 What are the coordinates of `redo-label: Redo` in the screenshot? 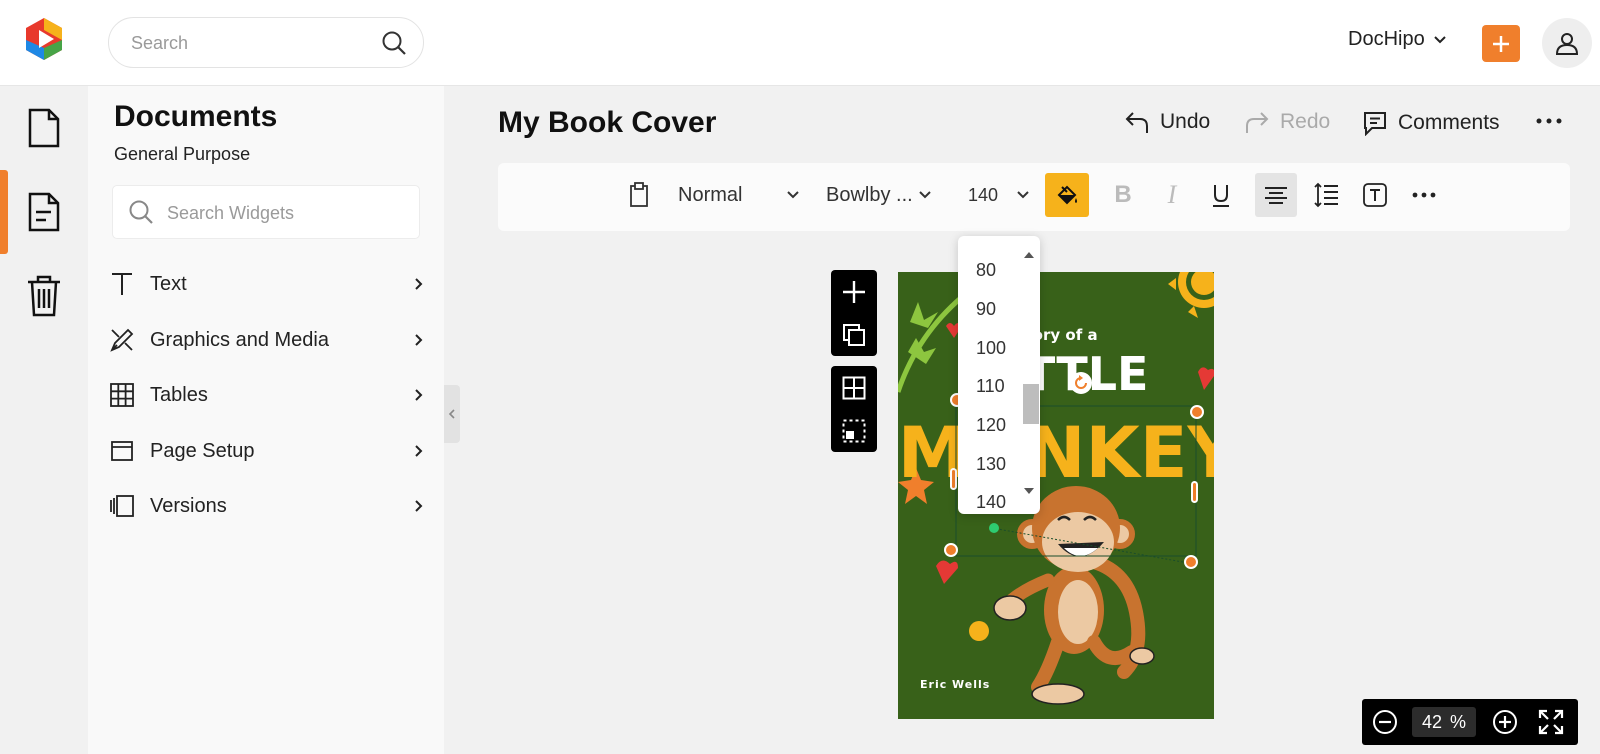 It's located at (1305, 121).